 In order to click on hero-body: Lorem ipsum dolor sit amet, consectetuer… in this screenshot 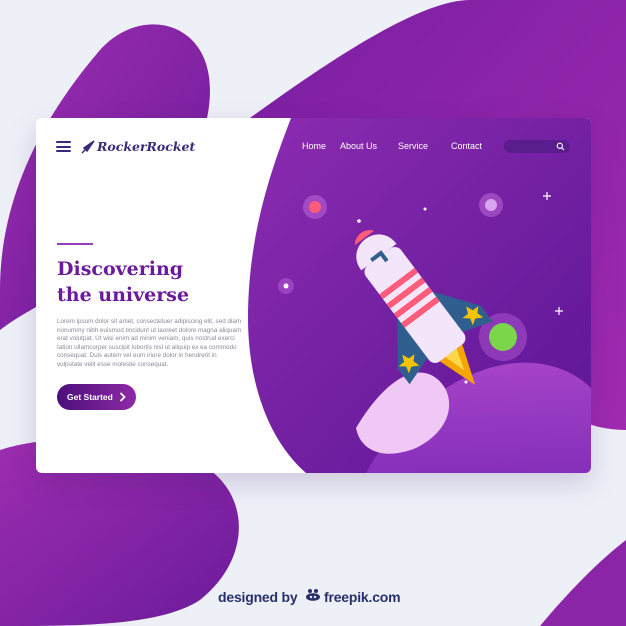, I will do `click(149, 343)`.